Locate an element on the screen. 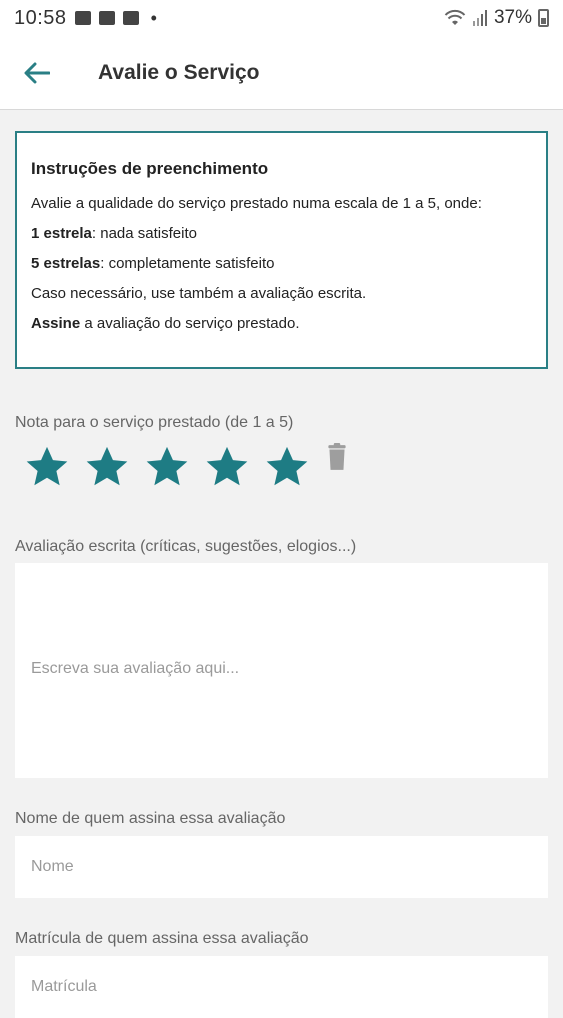 The width and height of the screenshot is (563, 1018). instructions-line-one-star: 1 estrela: nada satisfeito is located at coordinates (281, 234).